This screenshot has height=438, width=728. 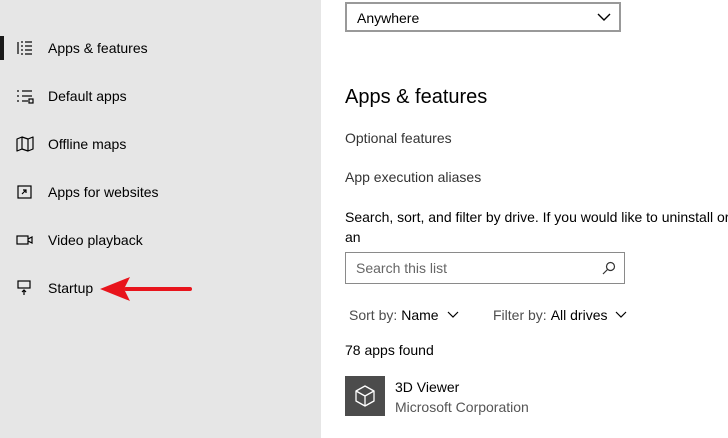 I want to click on sidebar-item-apps-for-websites: Apps for websites, so click(x=160, y=192).